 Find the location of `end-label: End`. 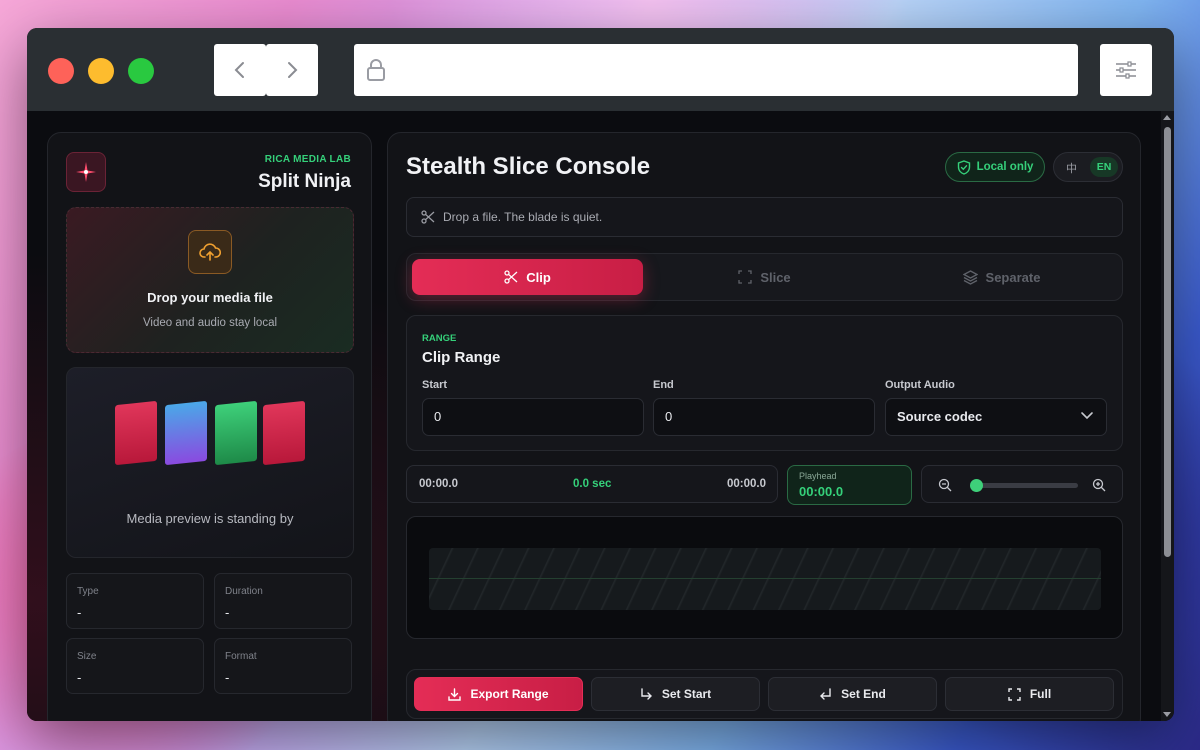

end-label: End is located at coordinates (663, 385).